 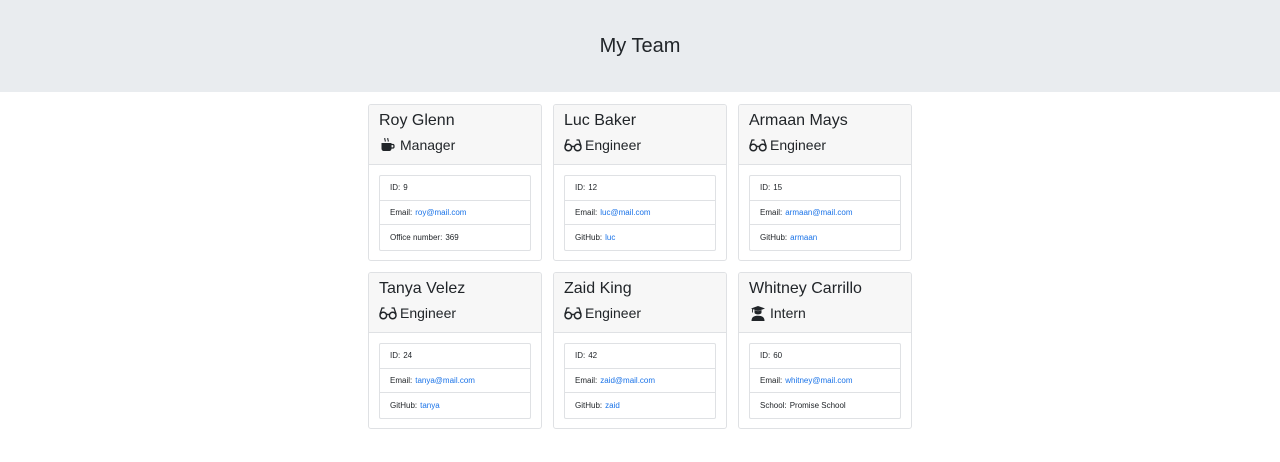 What do you see at coordinates (417, 120) in the screenshot?
I see `employee-name: Roy Glenn` at bounding box center [417, 120].